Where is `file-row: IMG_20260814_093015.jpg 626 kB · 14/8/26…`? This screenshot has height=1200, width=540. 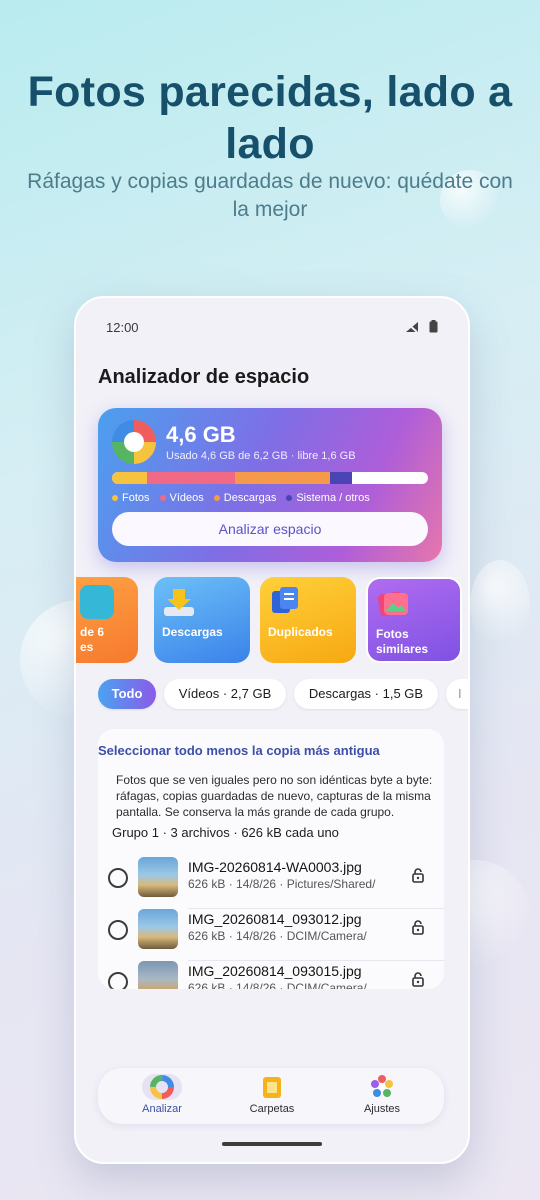
file-row: IMG_20260814_093015.jpg 626 kB · 14/8/26… is located at coordinates (271, 973).